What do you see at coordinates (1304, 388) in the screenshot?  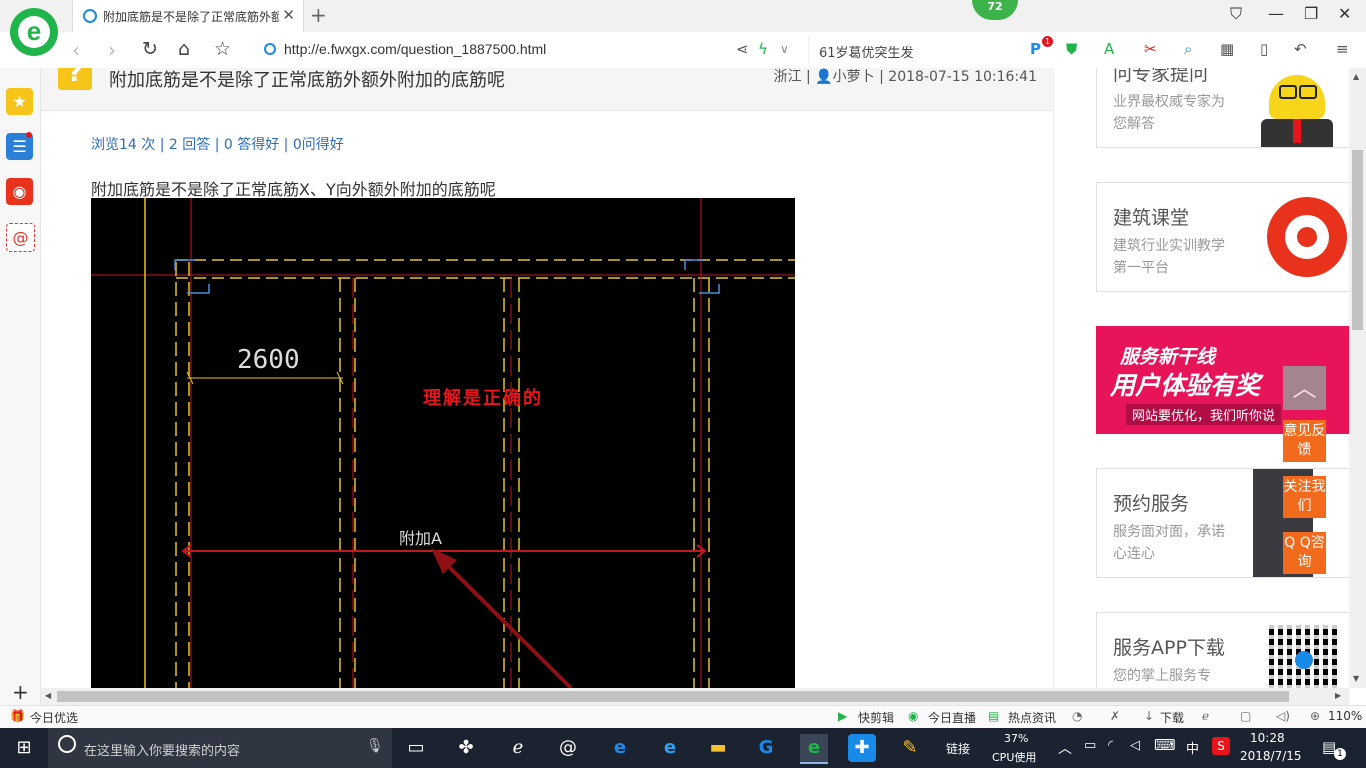 I see `back-to-top-button: ︿` at bounding box center [1304, 388].